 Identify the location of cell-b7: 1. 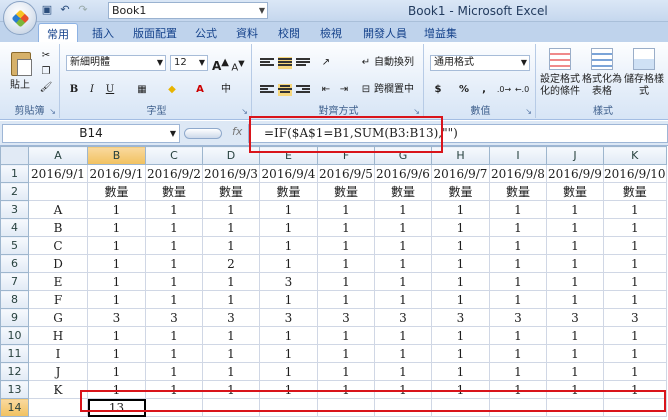
(116, 281).